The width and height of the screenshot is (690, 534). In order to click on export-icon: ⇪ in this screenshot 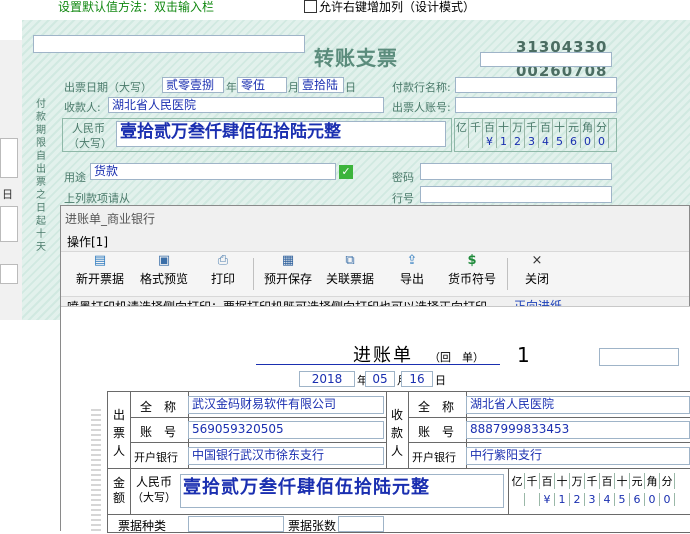, I will do `click(412, 260)`.